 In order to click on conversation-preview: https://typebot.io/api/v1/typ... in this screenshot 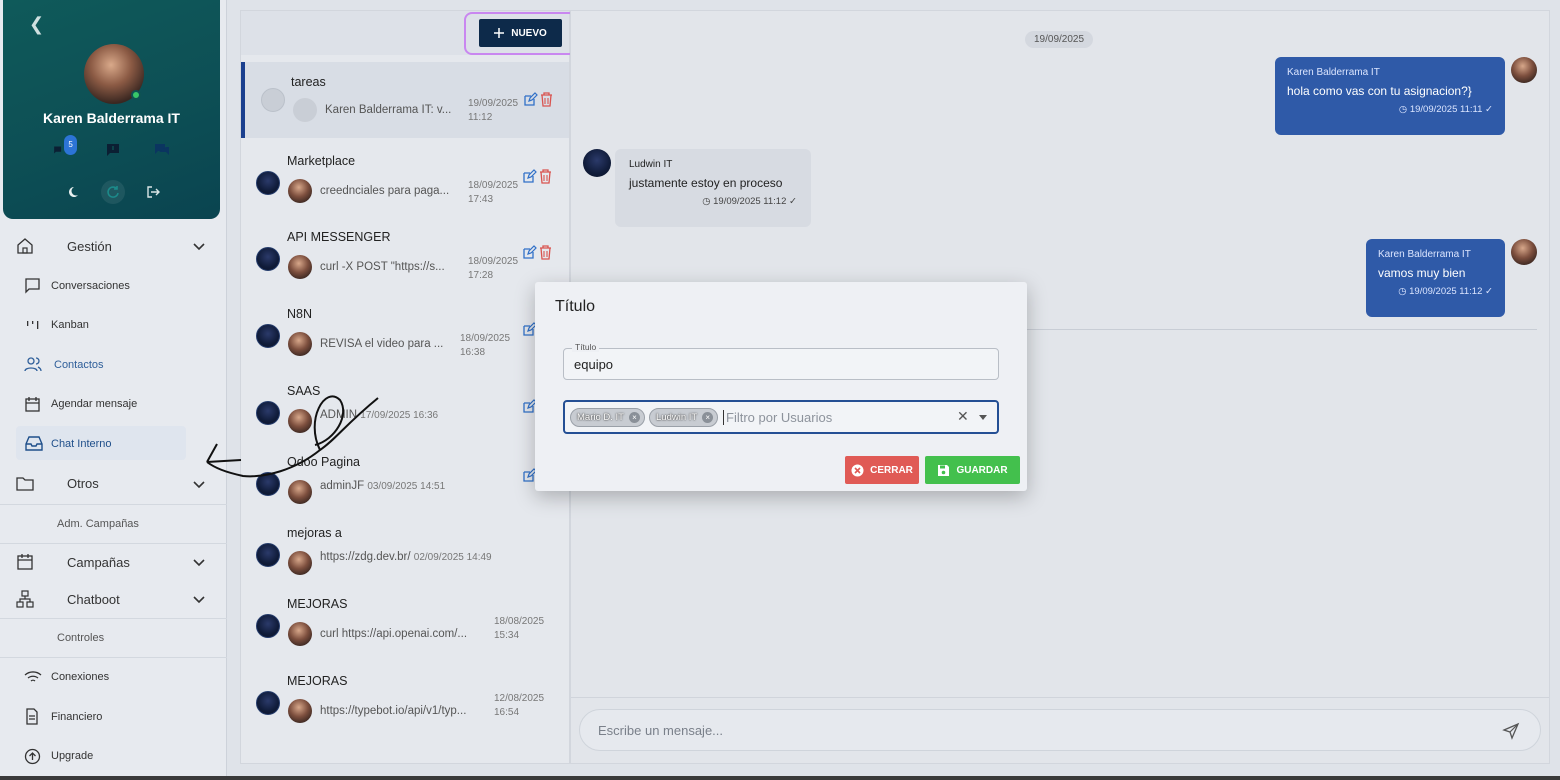, I will do `click(393, 711)`.